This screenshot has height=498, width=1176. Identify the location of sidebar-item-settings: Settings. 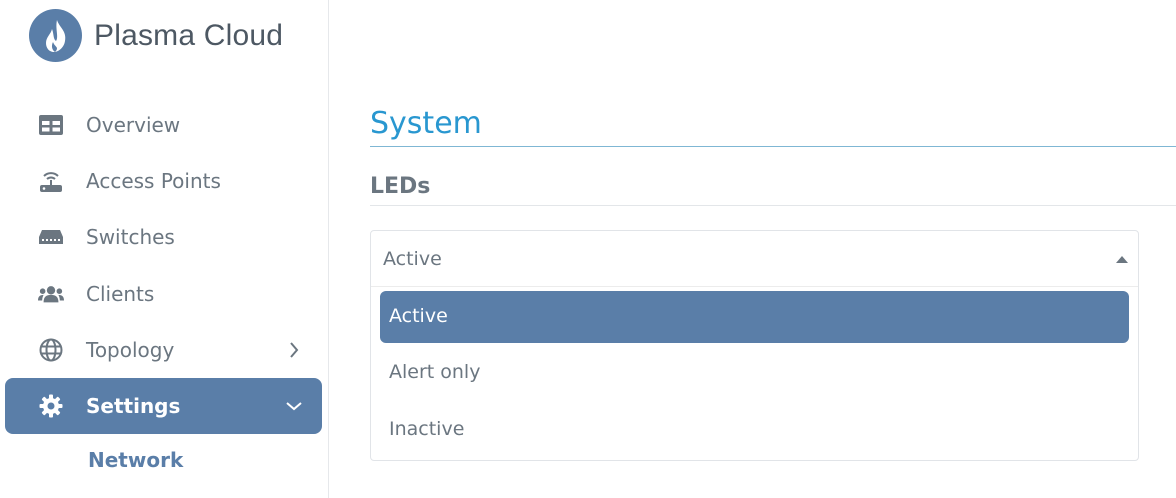
(163, 406).